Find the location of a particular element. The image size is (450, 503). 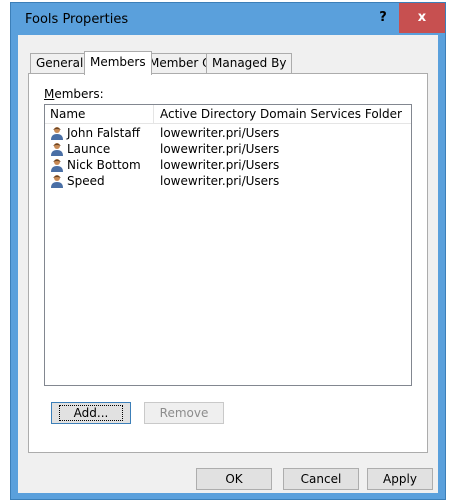

remove-button: Remove is located at coordinates (184, 413).